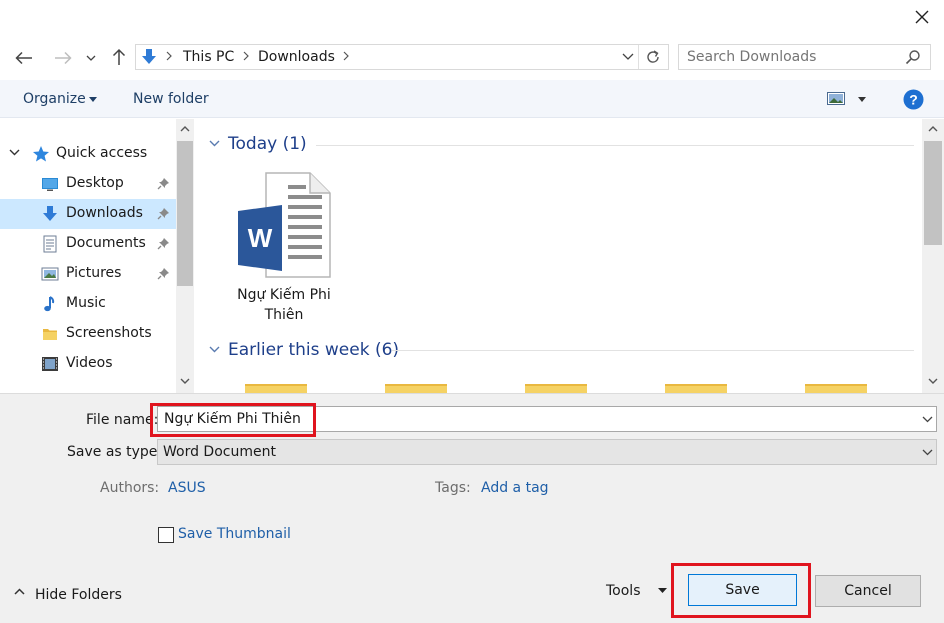 This screenshot has width=944, height=623. What do you see at coordinates (109, 333) in the screenshot?
I see `sidebar-item-label: Screenshots` at bounding box center [109, 333].